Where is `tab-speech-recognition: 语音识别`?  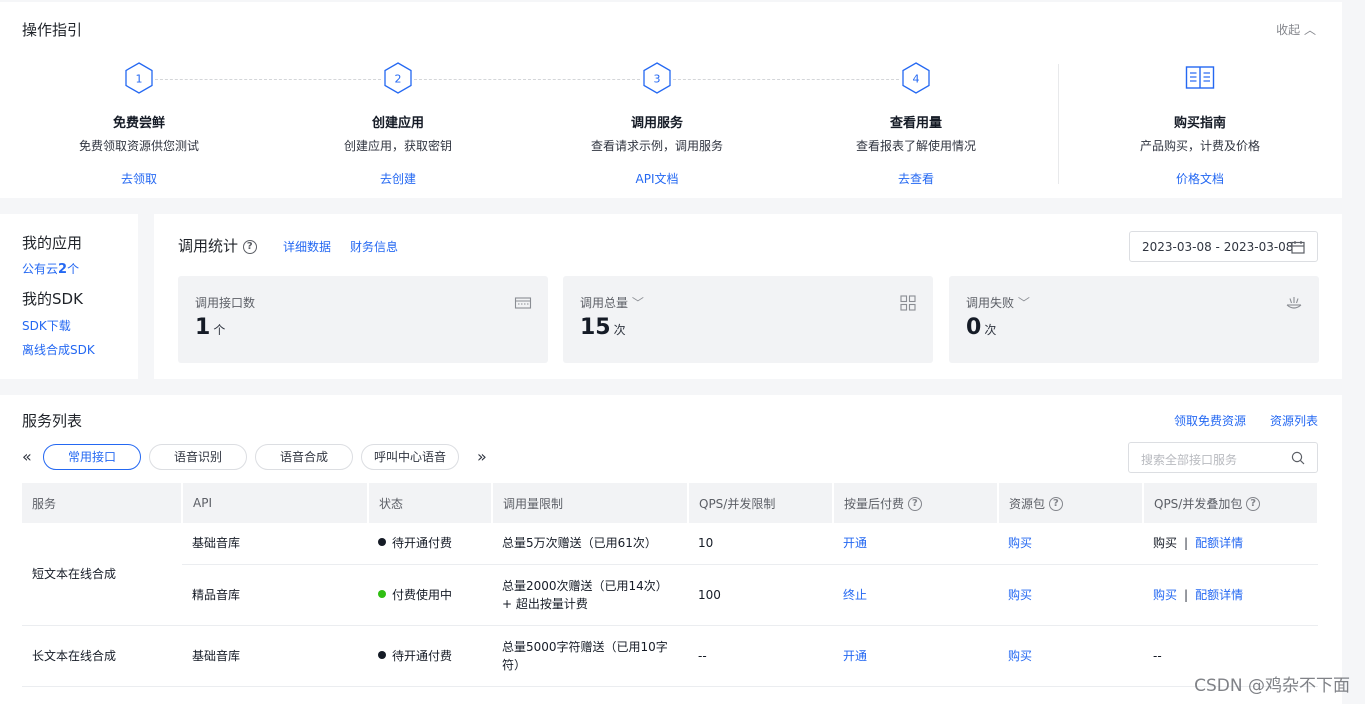
tab-speech-recognition: 语音识别 is located at coordinates (198, 457).